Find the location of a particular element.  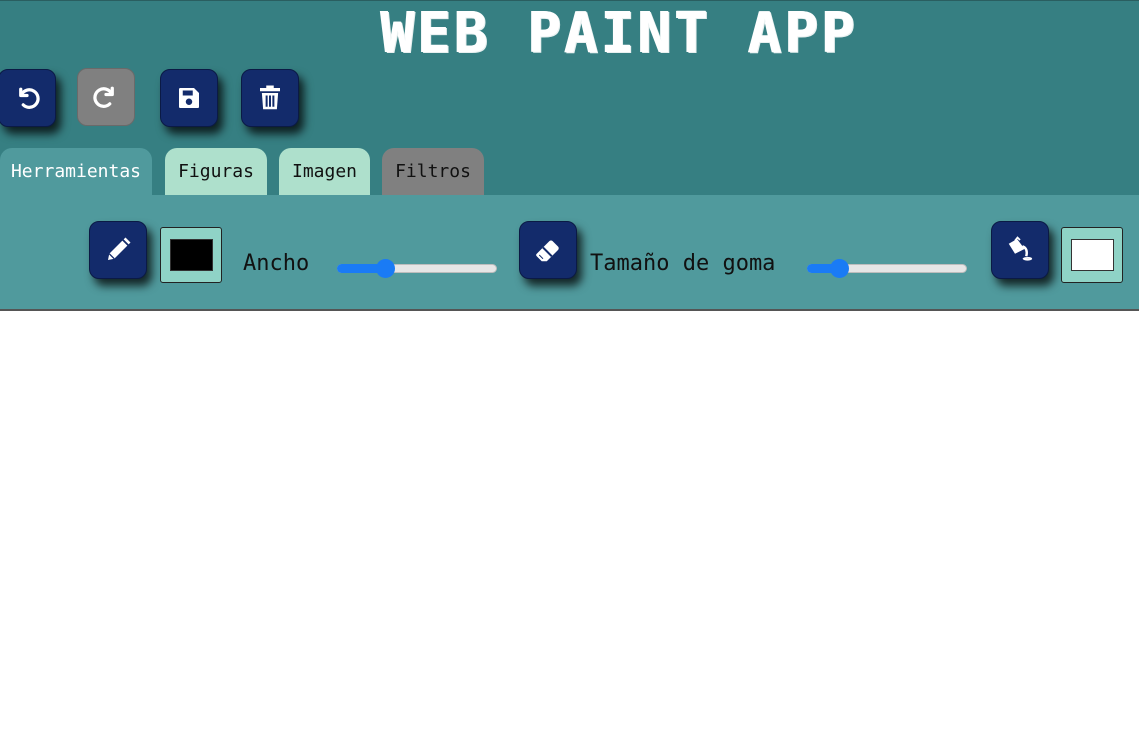

undo-icon is located at coordinates (29, 98).